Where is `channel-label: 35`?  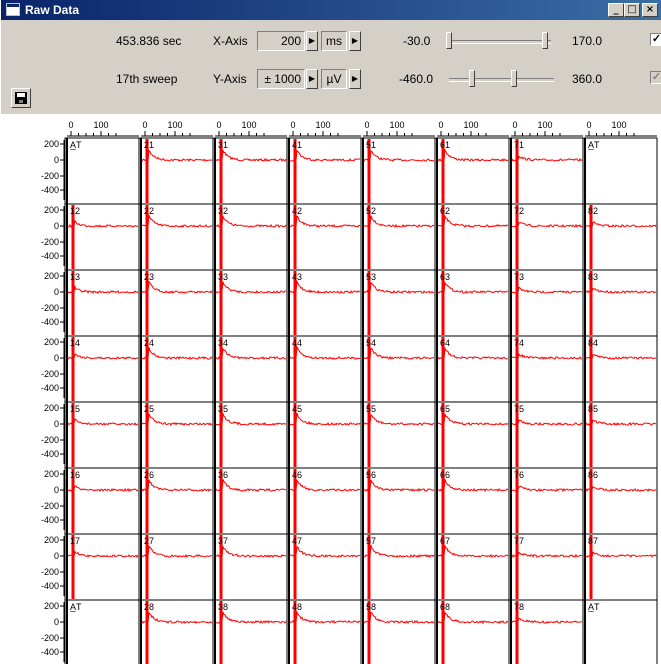 channel-label: 35 is located at coordinates (223, 409).